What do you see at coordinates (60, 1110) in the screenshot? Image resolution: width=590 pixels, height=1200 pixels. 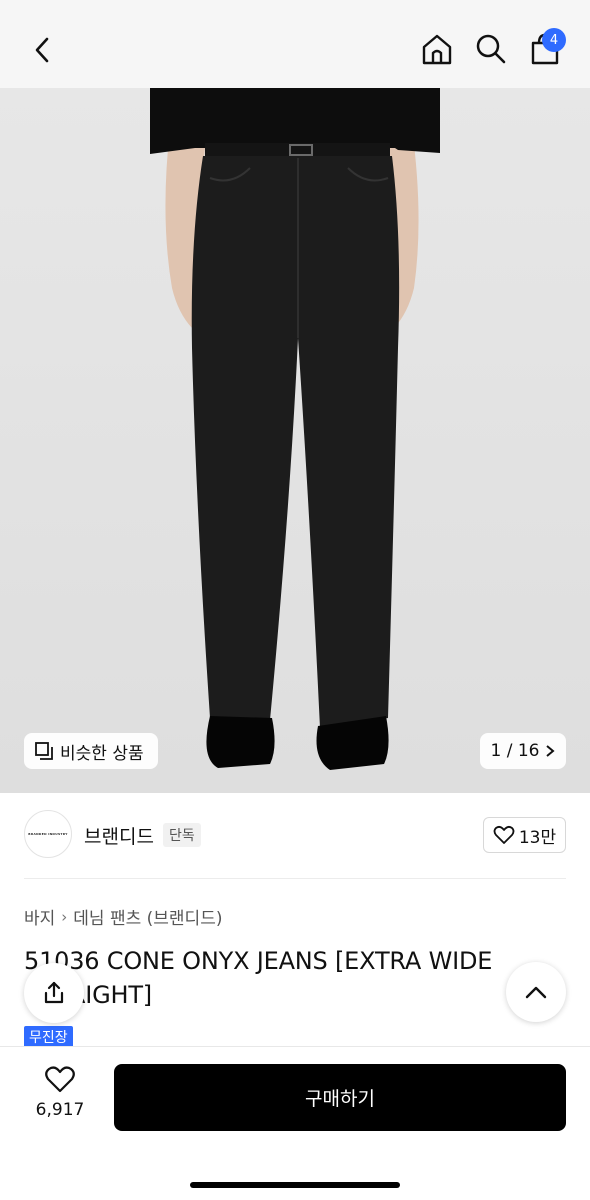 I see `wishlist-count: 6,917` at bounding box center [60, 1110].